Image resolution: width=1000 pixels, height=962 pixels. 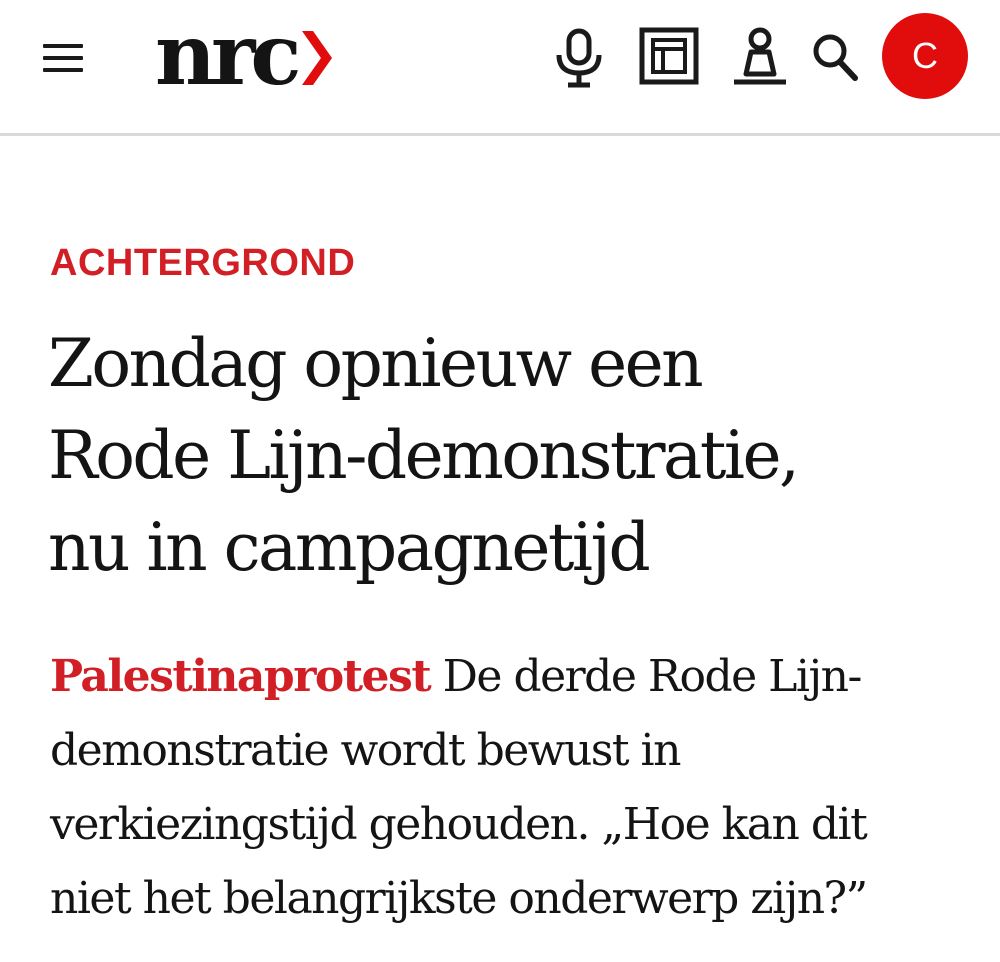 I want to click on avatar: C, so click(x=925, y=56).